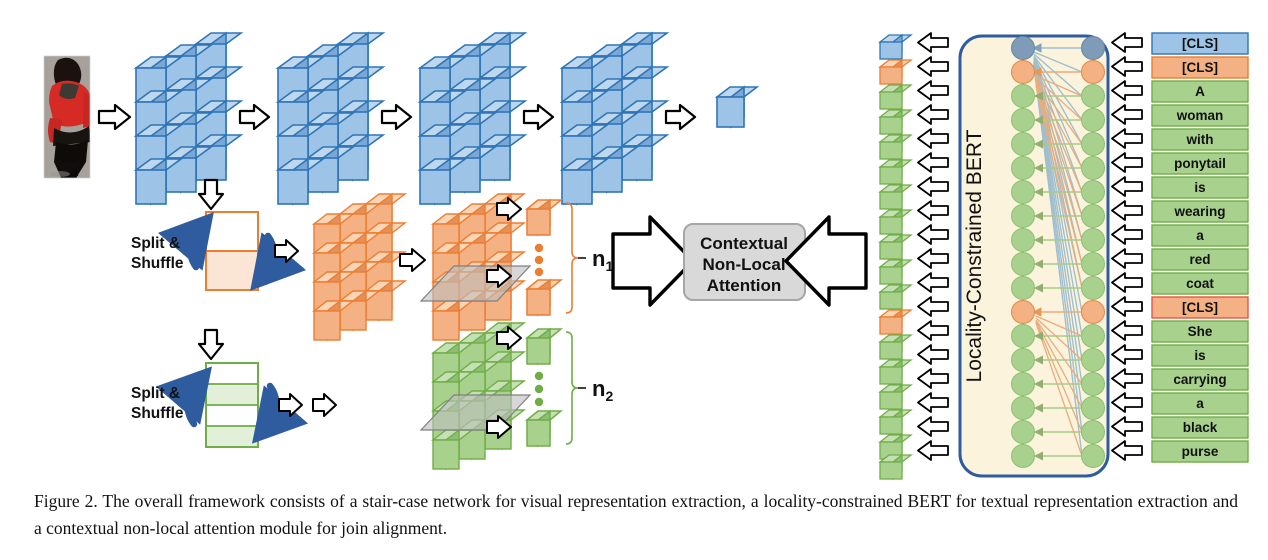 Image resolution: width=1268 pixels, height=560 pixels. What do you see at coordinates (324, 405) in the screenshot?
I see `flow-arrow-to-green-blocks` at bounding box center [324, 405].